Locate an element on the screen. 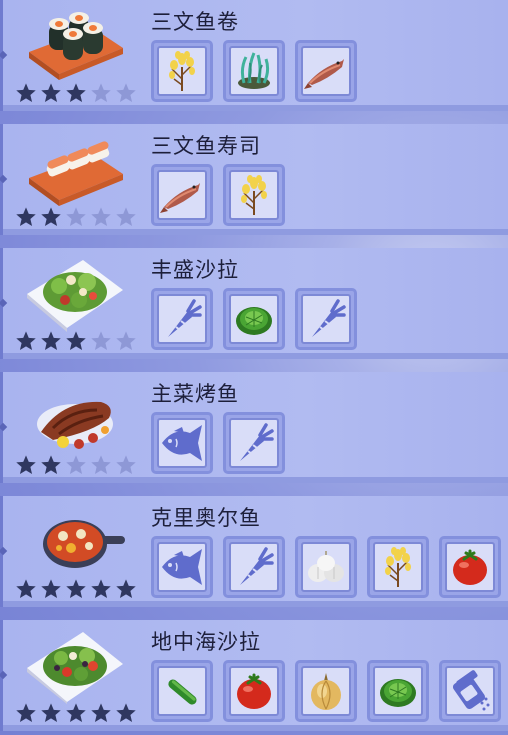 The height and width of the screenshot is (735, 508). recipe-name: 主菜烤鱼 is located at coordinates (195, 394).